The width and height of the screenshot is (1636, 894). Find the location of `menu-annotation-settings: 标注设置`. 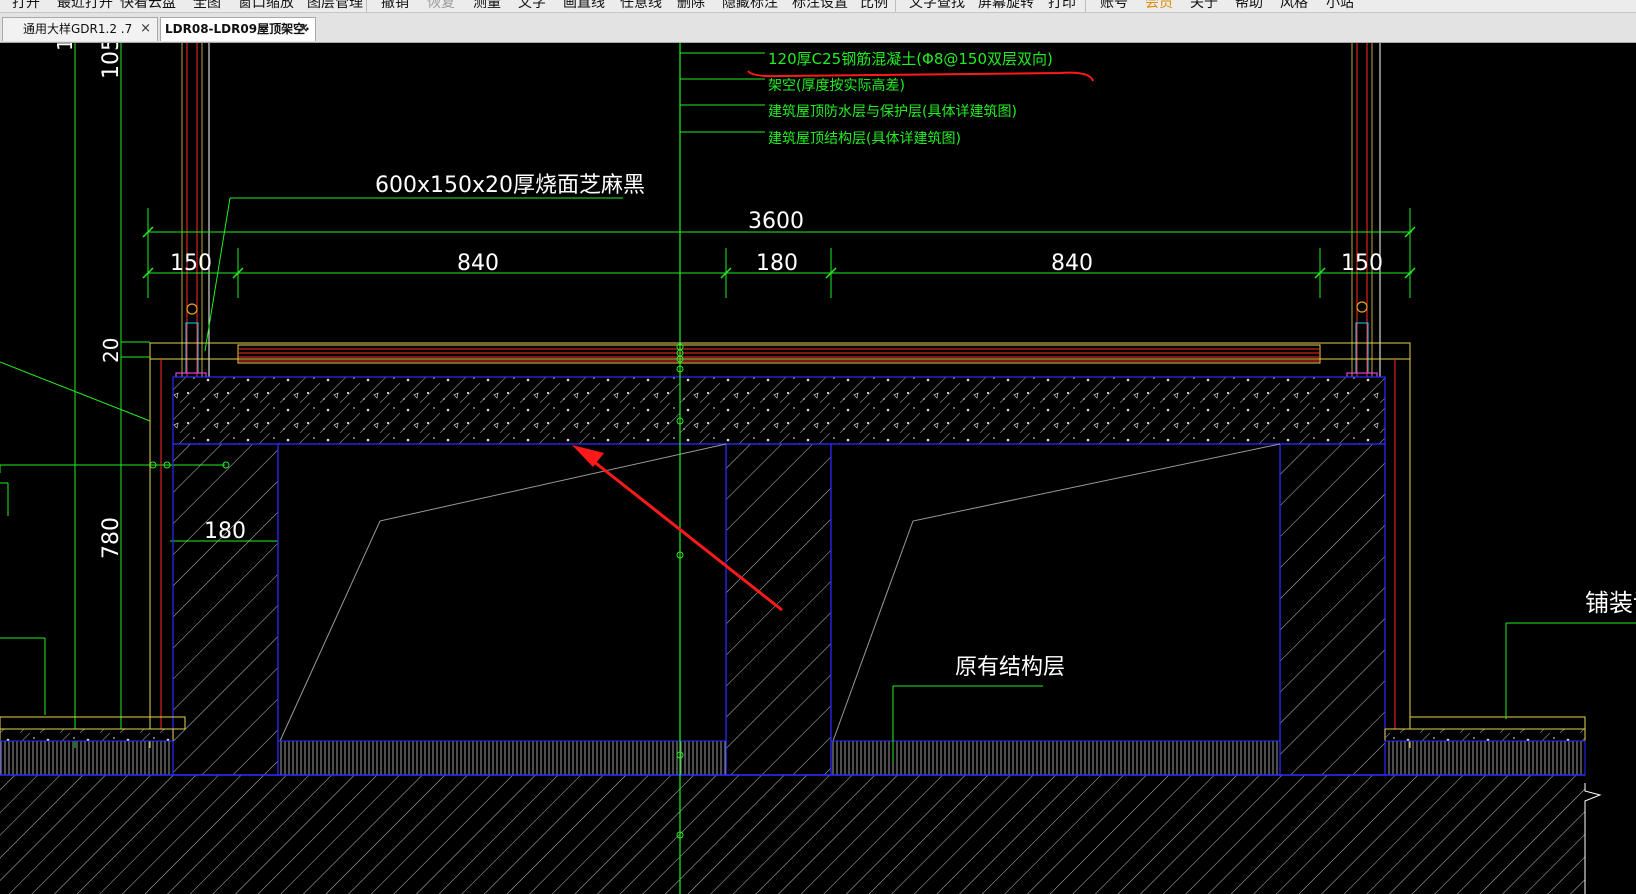

menu-annotation-settings: 标注设置 is located at coordinates (820, 6).